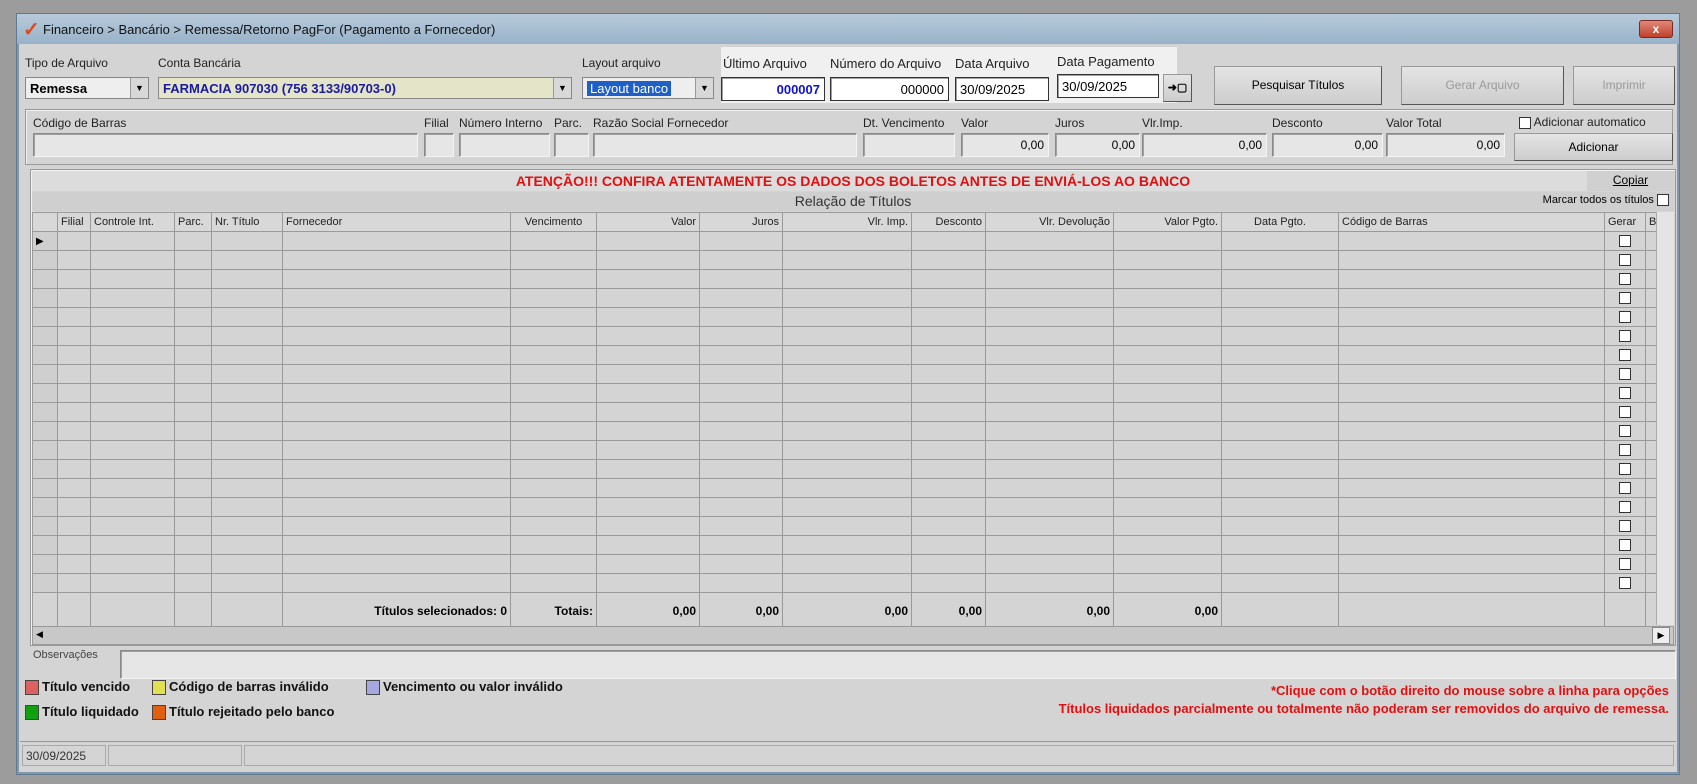  I want to click on column-header: Juros, so click(741, 222).